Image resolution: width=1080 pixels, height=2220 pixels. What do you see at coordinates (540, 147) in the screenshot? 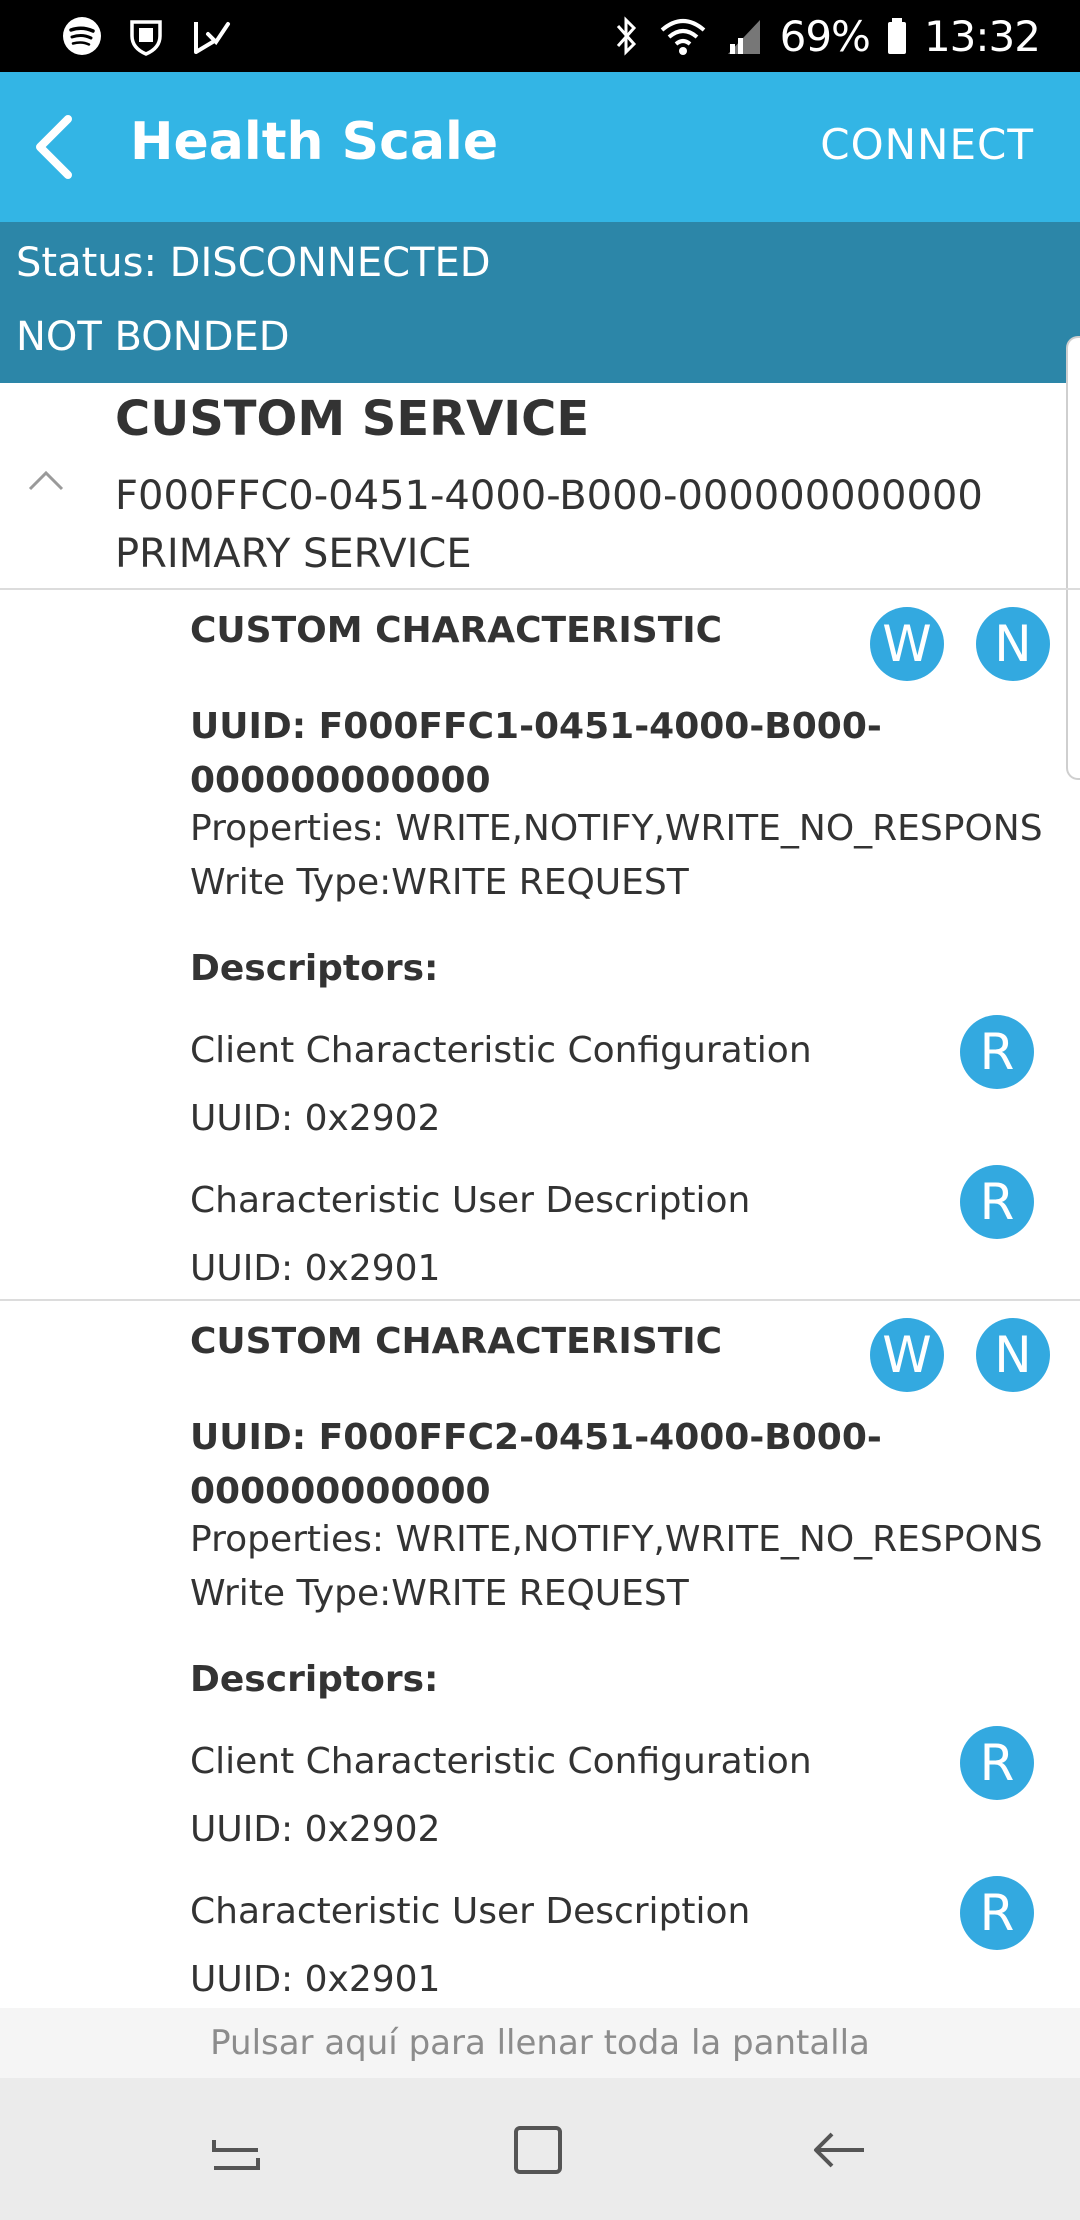
I see `app-bar: Health Scale CONNECT` at bounding box center [540, 147].